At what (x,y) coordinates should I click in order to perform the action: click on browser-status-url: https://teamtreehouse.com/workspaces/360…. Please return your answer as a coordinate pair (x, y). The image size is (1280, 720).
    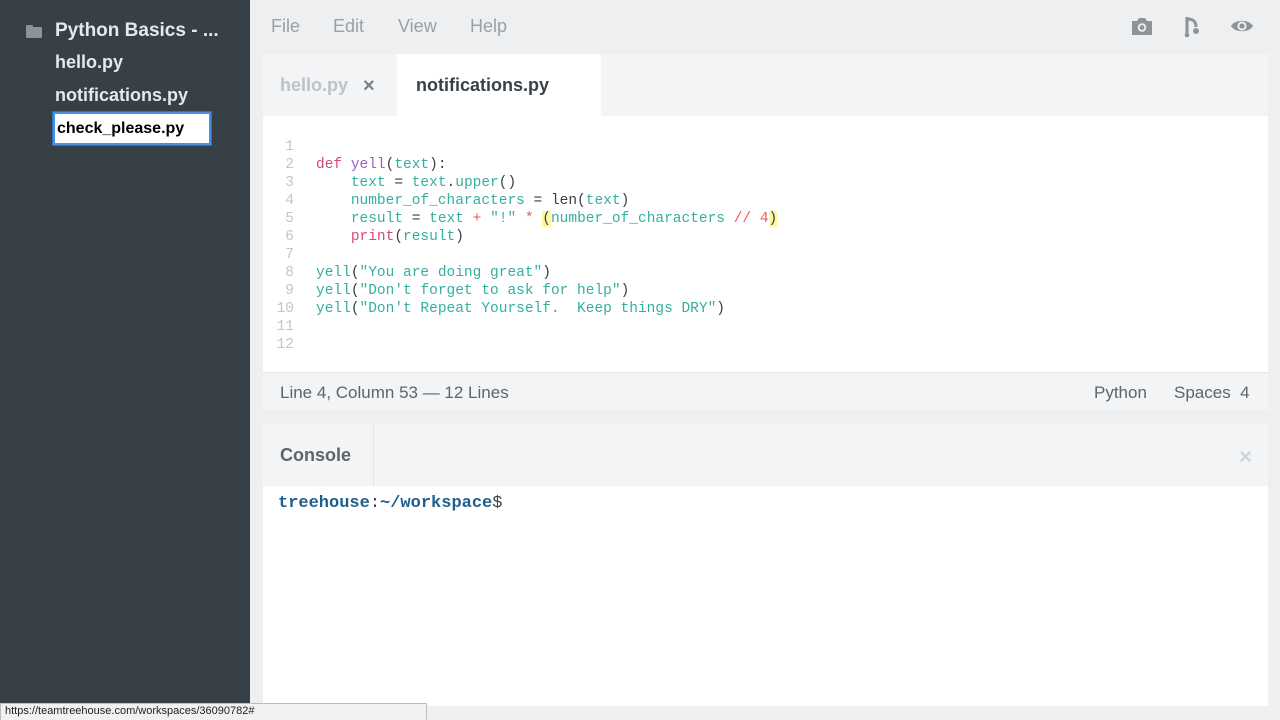
    Looking at the image, I should click on (213, 711).